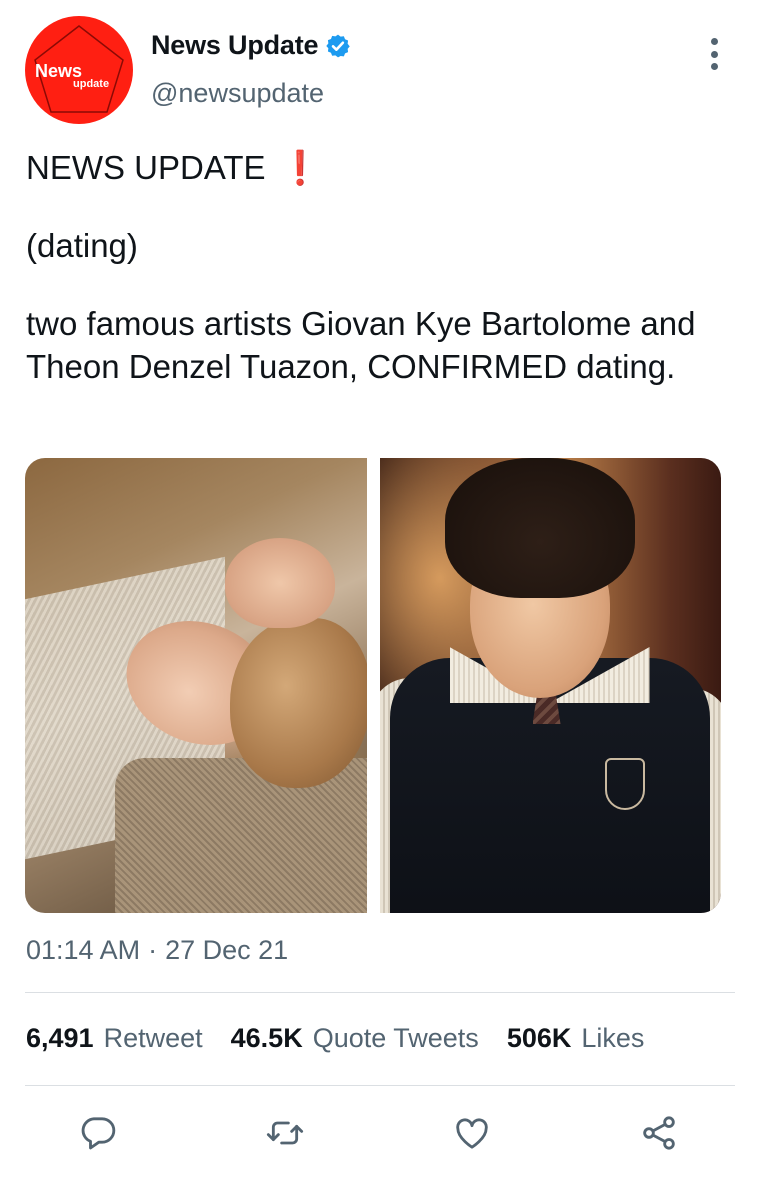  Describe the element at coordinates (241, 835) in the screenshot. I see `photo-coat` at that location.